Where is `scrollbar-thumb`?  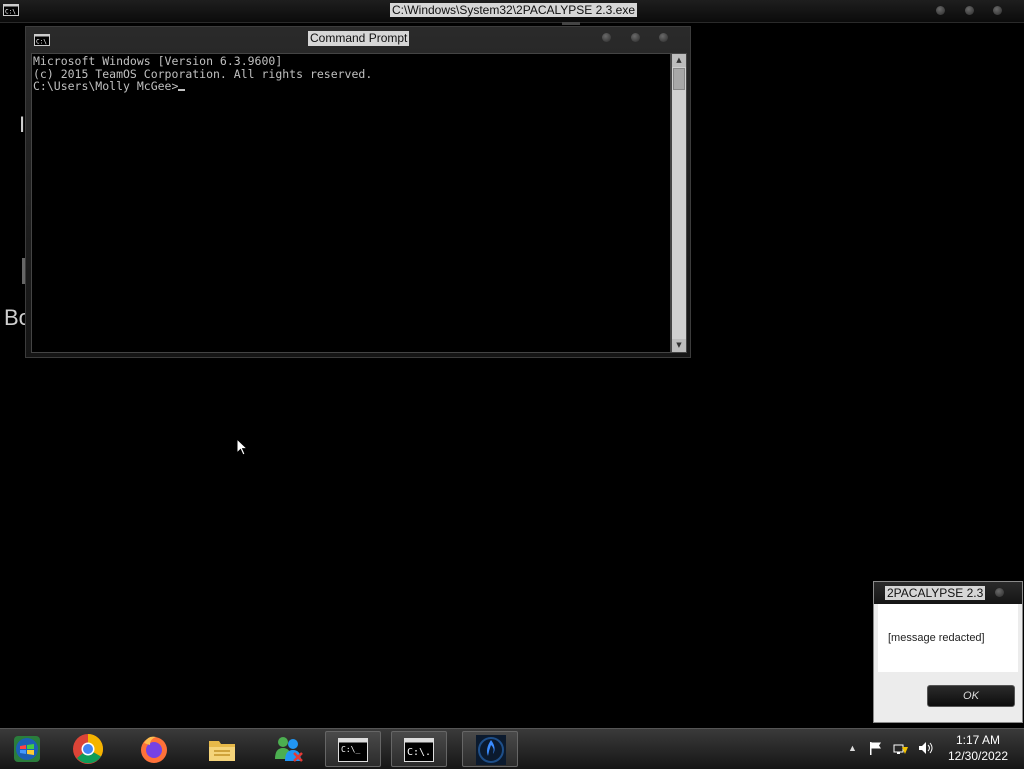 scrollbar-thumb is located at coordinates (679, 79).